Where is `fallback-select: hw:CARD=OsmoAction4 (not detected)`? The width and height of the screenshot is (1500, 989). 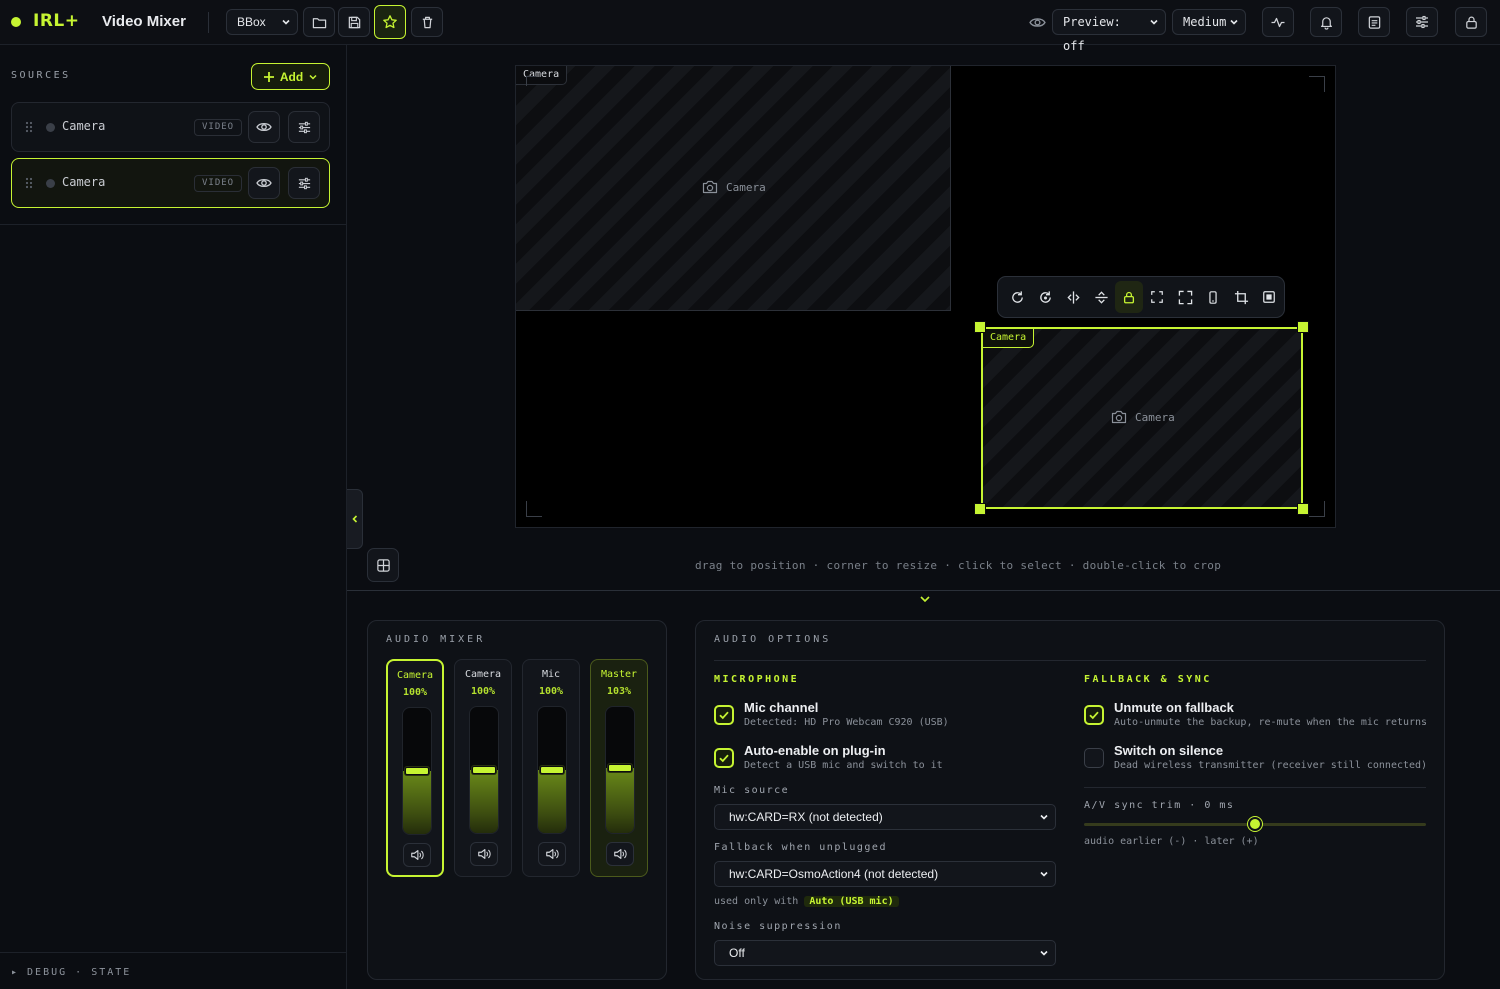
fallback-select: hw:CARD=OsmoAction4 (not detected) is located at coordinates (885, 874).